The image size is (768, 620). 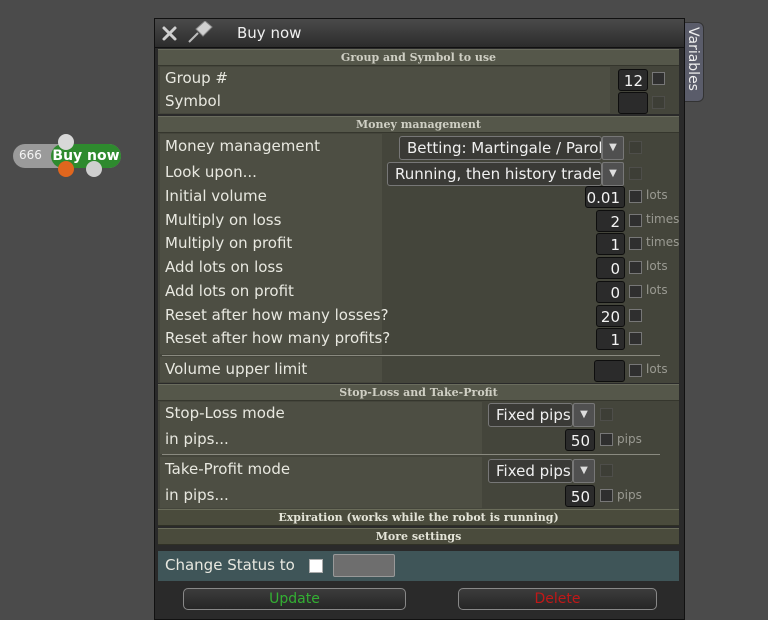 What do you see at coordinates (418, 57) in the screenshot?
I see `section-group-symbol: Group and Symbol to use` at bounding box center [418, 57].